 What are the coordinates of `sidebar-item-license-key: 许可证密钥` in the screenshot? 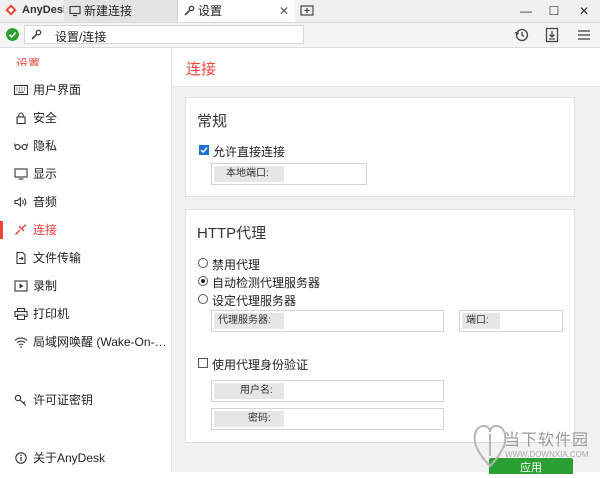 It's located at (85, 400).